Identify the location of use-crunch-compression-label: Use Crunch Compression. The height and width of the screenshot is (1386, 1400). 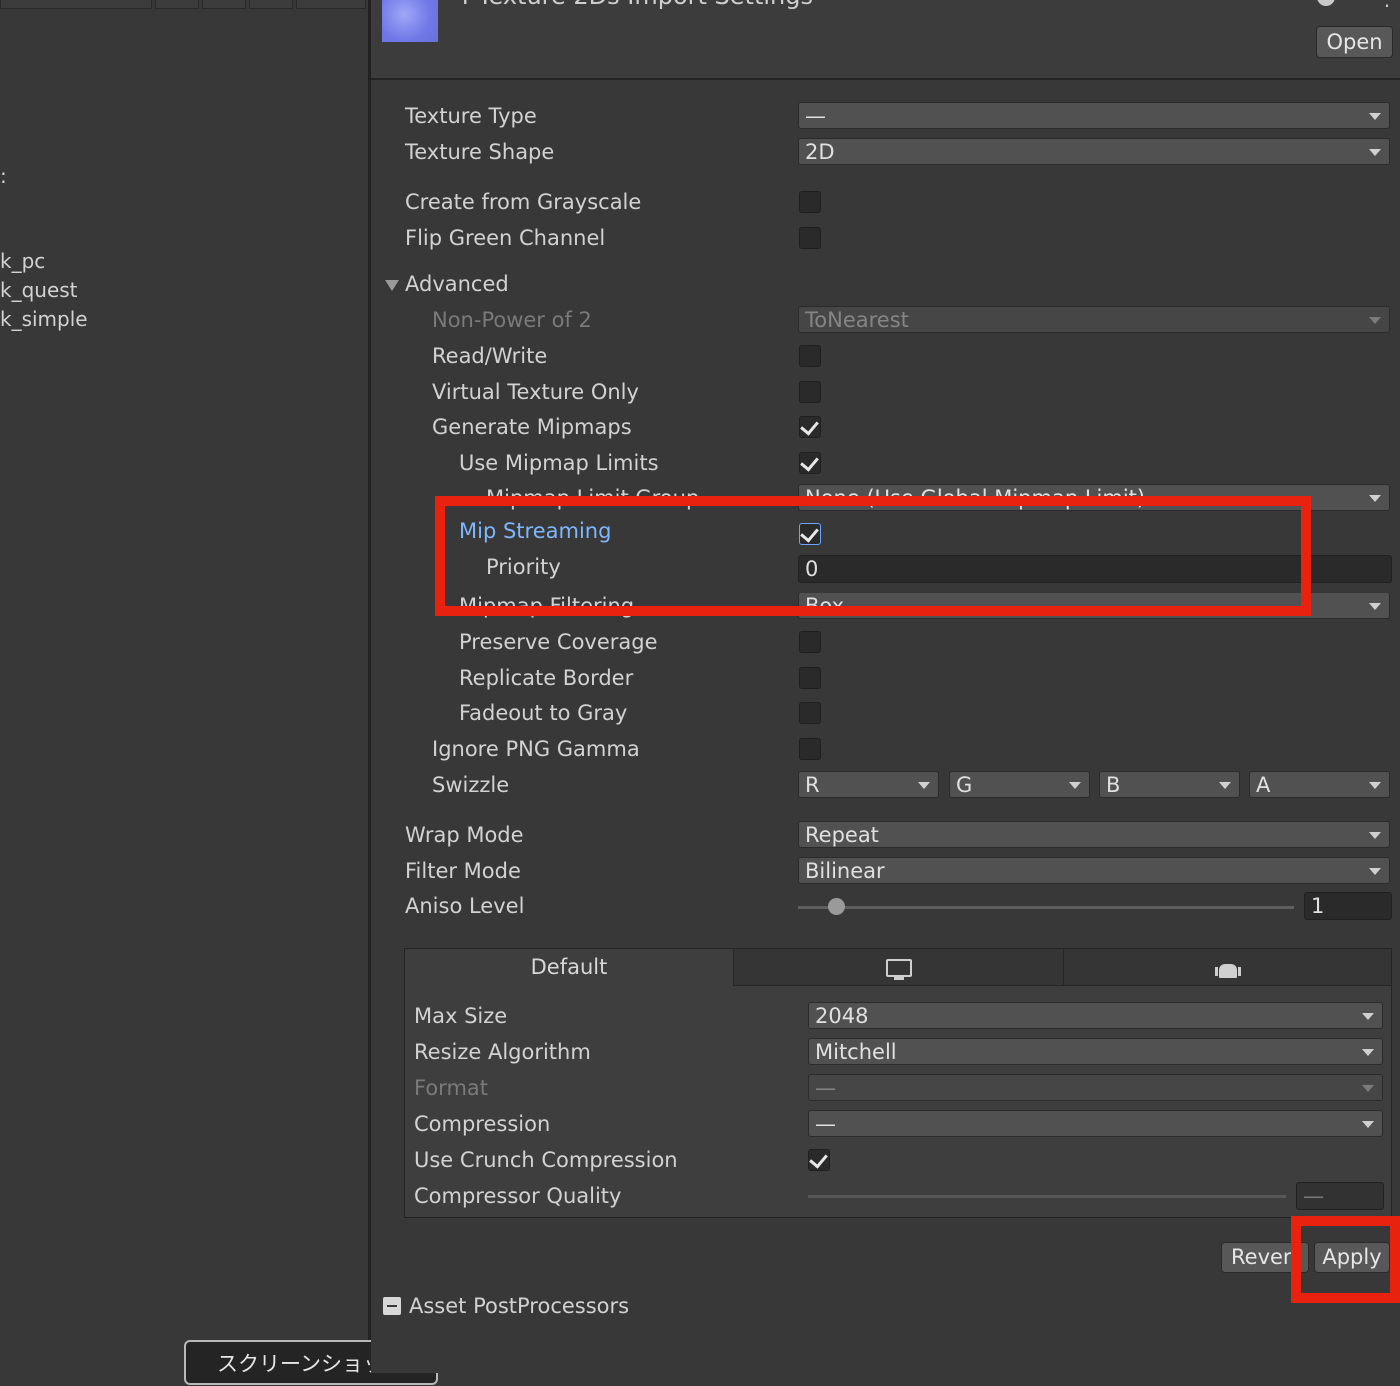
(546, 1160).